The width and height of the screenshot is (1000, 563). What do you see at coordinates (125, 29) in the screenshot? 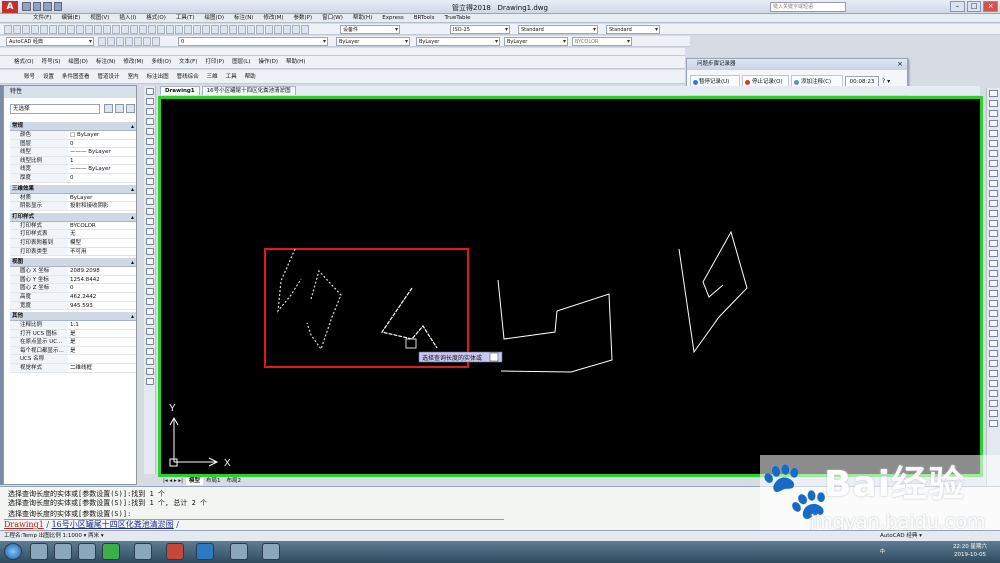
I see `zoom-icon` at bounding box center [125, 29].